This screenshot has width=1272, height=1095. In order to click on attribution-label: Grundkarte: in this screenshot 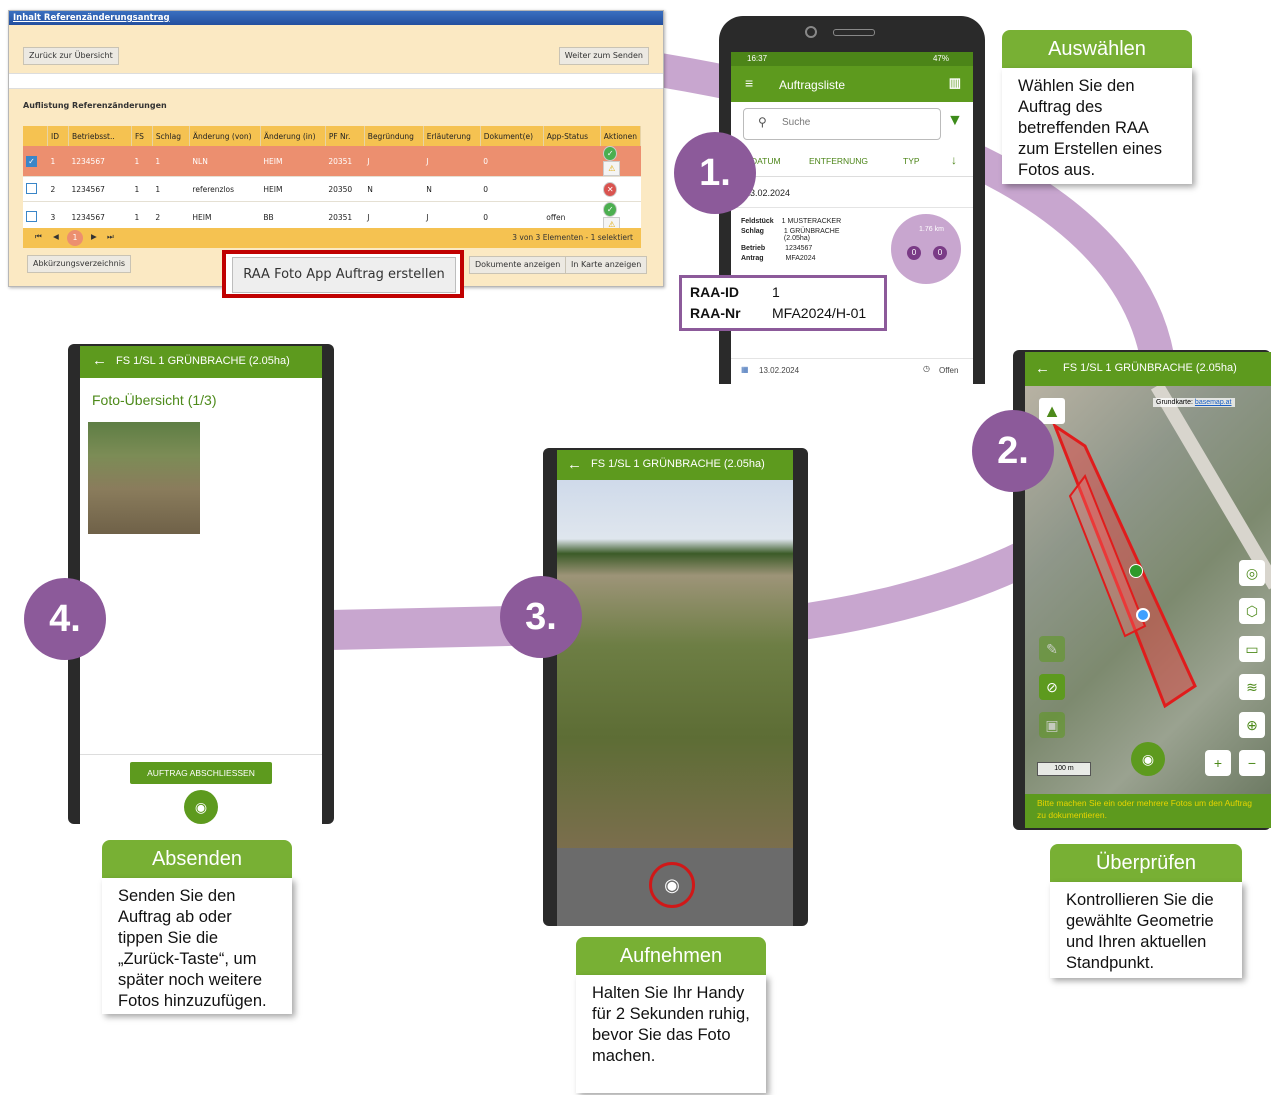, I will do `click(1174, 402)`.